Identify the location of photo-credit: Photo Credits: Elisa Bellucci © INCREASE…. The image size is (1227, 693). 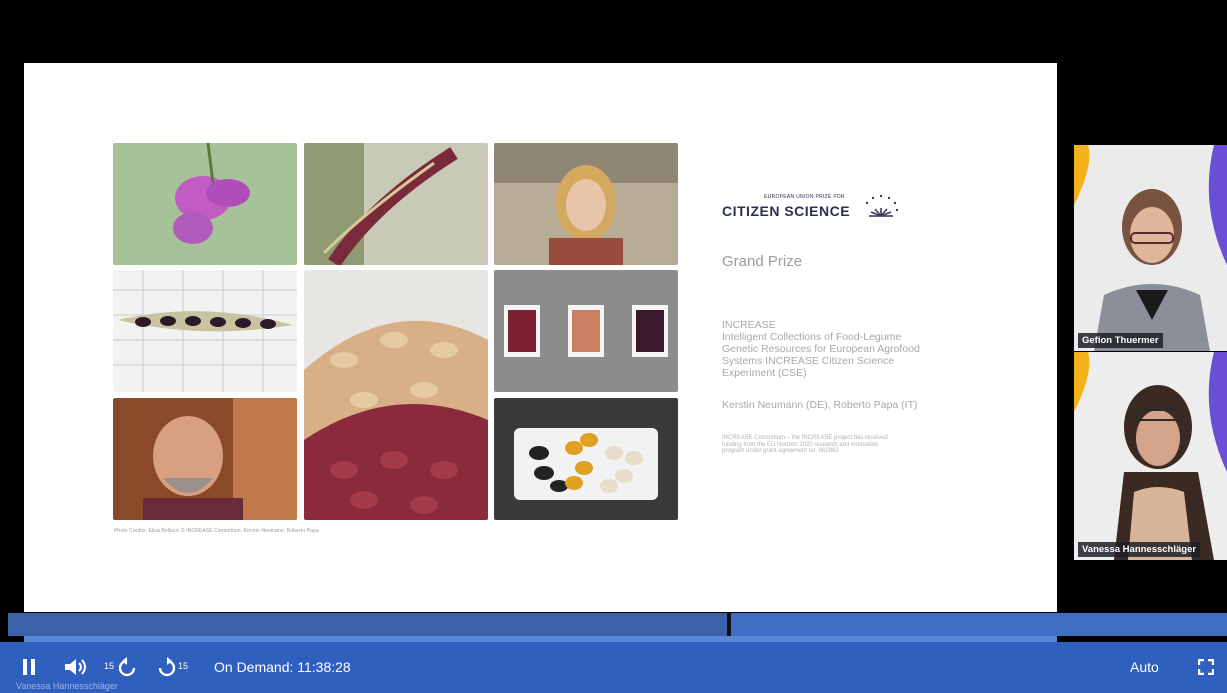
(216, 531).